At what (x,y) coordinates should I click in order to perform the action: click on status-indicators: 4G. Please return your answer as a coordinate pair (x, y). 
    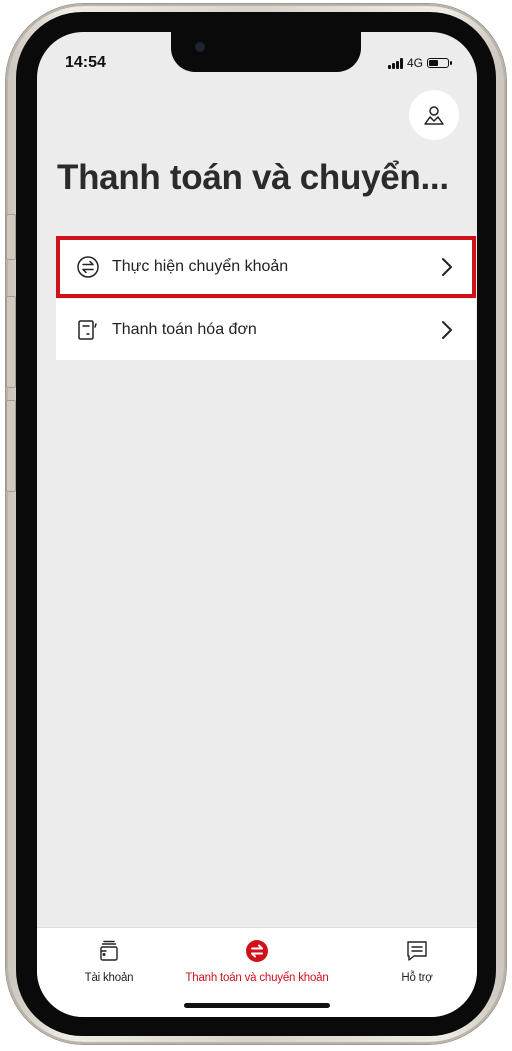
    Looking at the image, I should click on (419, 63).